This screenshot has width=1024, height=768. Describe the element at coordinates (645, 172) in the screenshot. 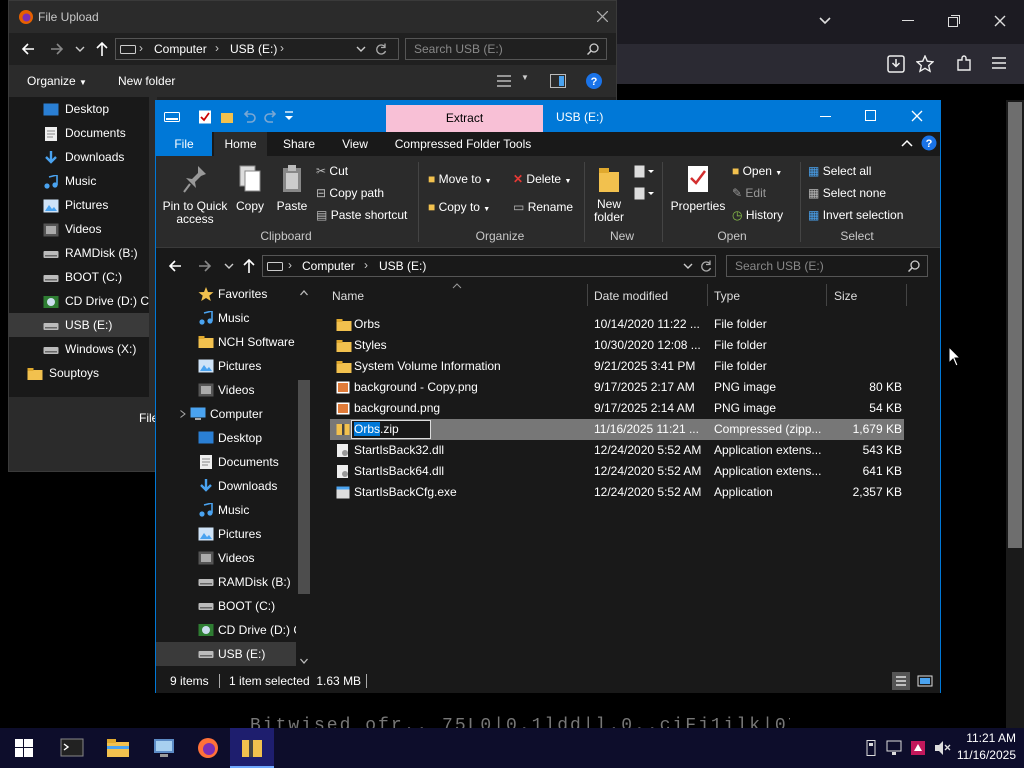

I see `new-item-icon` at that location.